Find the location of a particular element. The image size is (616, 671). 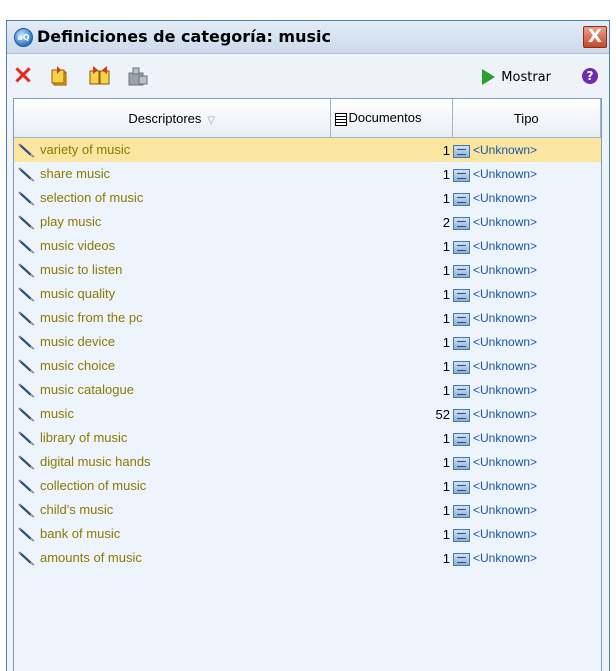

column-header-type: Tipo is located at coordinates (526, 118).